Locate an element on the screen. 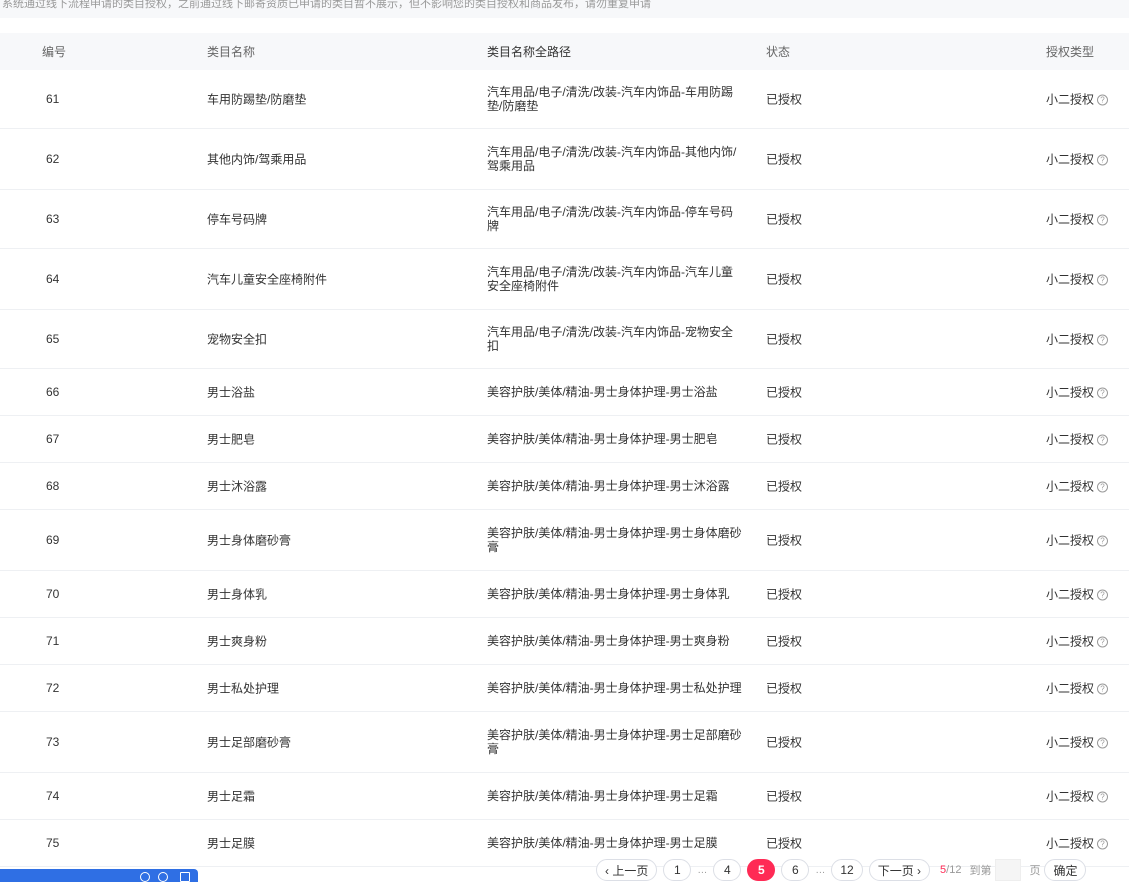 This screenshot has height=882, width=1129. row-category-path: 汽车用品/电子/清洗/改装-汽车内饰品-宠物安全扣 is located at coordinates (610, 339).